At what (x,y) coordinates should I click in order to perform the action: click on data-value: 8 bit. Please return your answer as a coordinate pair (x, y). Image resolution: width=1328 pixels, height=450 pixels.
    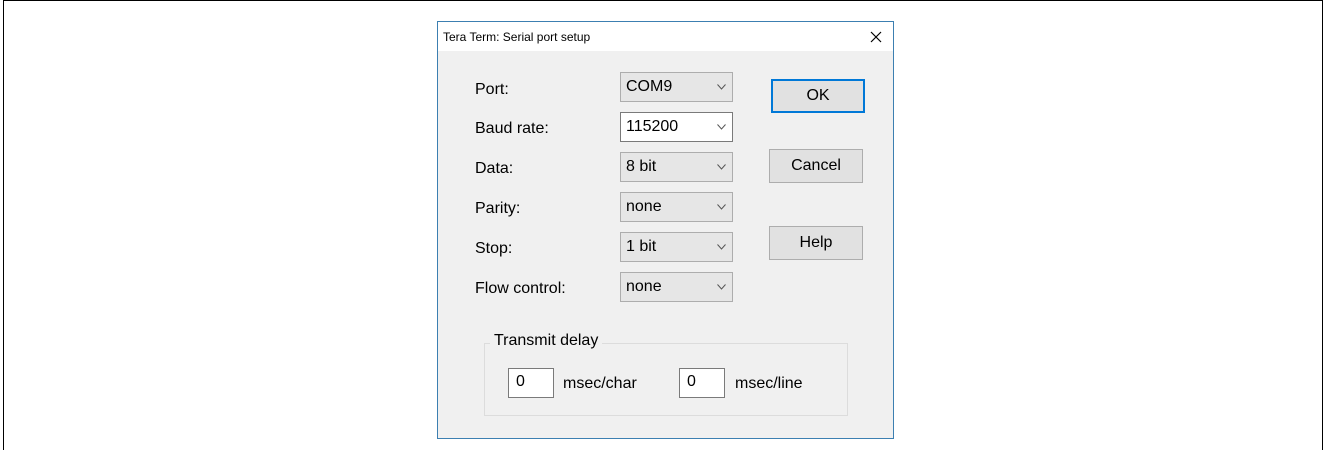
    Looking at the image, I should click on (641, 166).